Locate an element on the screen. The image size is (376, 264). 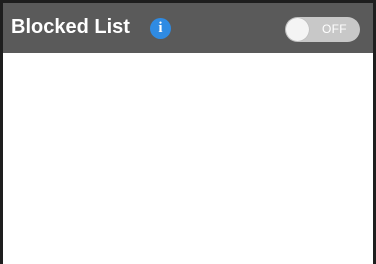
toggle-knob is located at coordinates (297, 29).